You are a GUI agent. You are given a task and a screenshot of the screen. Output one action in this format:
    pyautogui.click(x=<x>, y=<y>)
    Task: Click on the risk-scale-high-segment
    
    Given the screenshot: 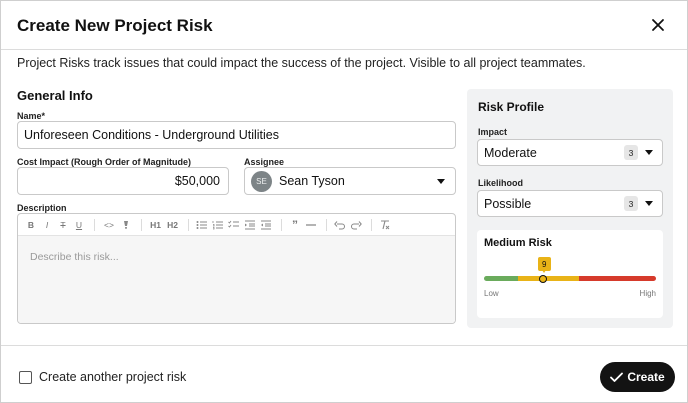 What is the action you would take?
    pyautogui.click(x=617, y=278)
    